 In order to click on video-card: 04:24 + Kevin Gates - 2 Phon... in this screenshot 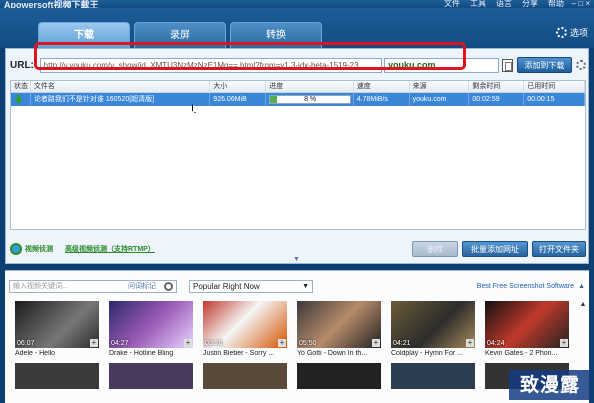, I will do `click(527, 330)`.